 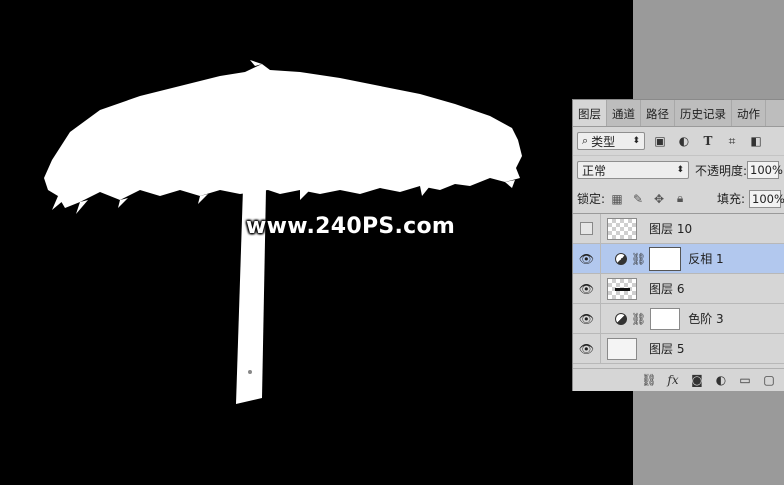 I want to click on opacity-label: 不透明度:, so click(x=721, y=170).